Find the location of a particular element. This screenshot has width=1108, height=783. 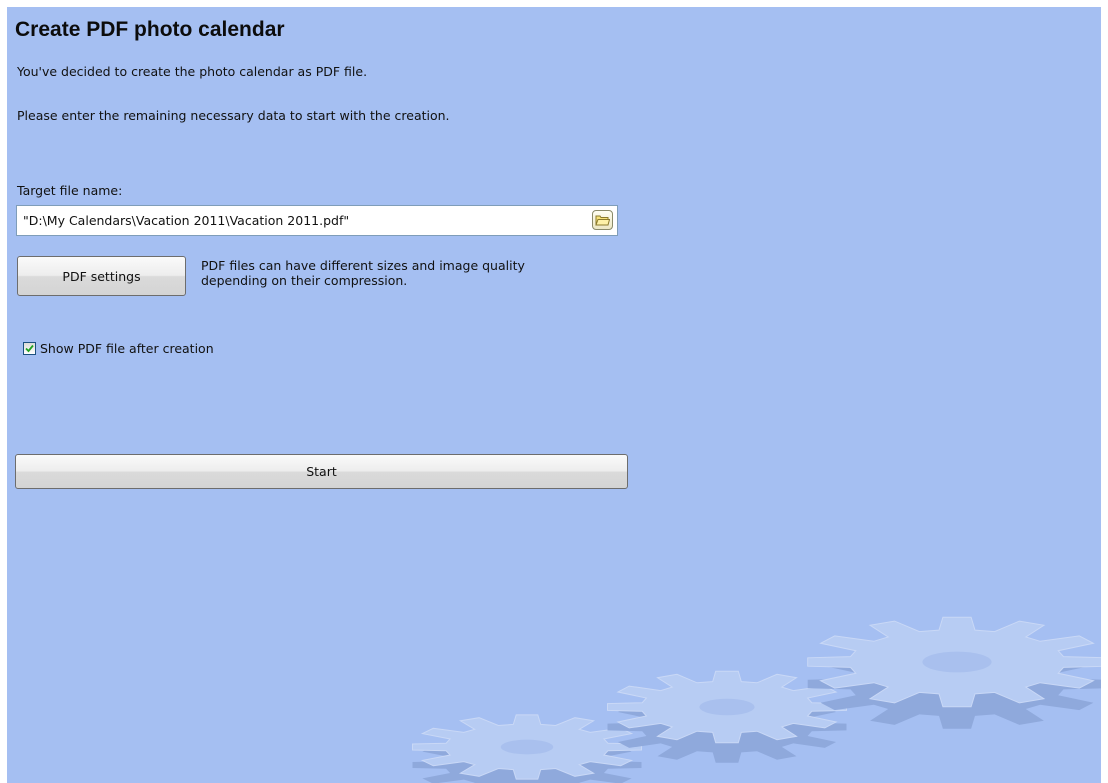

gears-decoration is located at coordinates (756, 699).